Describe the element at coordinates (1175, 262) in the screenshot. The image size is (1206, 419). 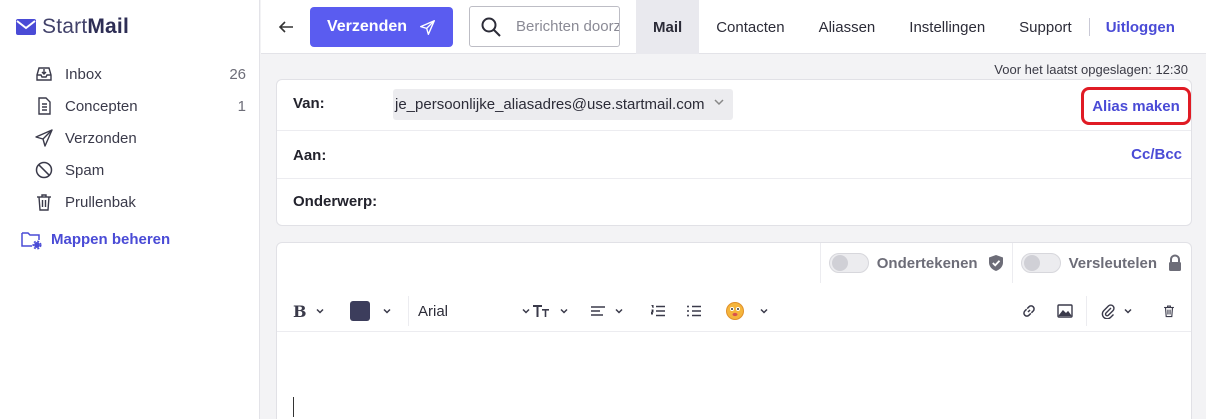
I see `lock-icon` at that location.